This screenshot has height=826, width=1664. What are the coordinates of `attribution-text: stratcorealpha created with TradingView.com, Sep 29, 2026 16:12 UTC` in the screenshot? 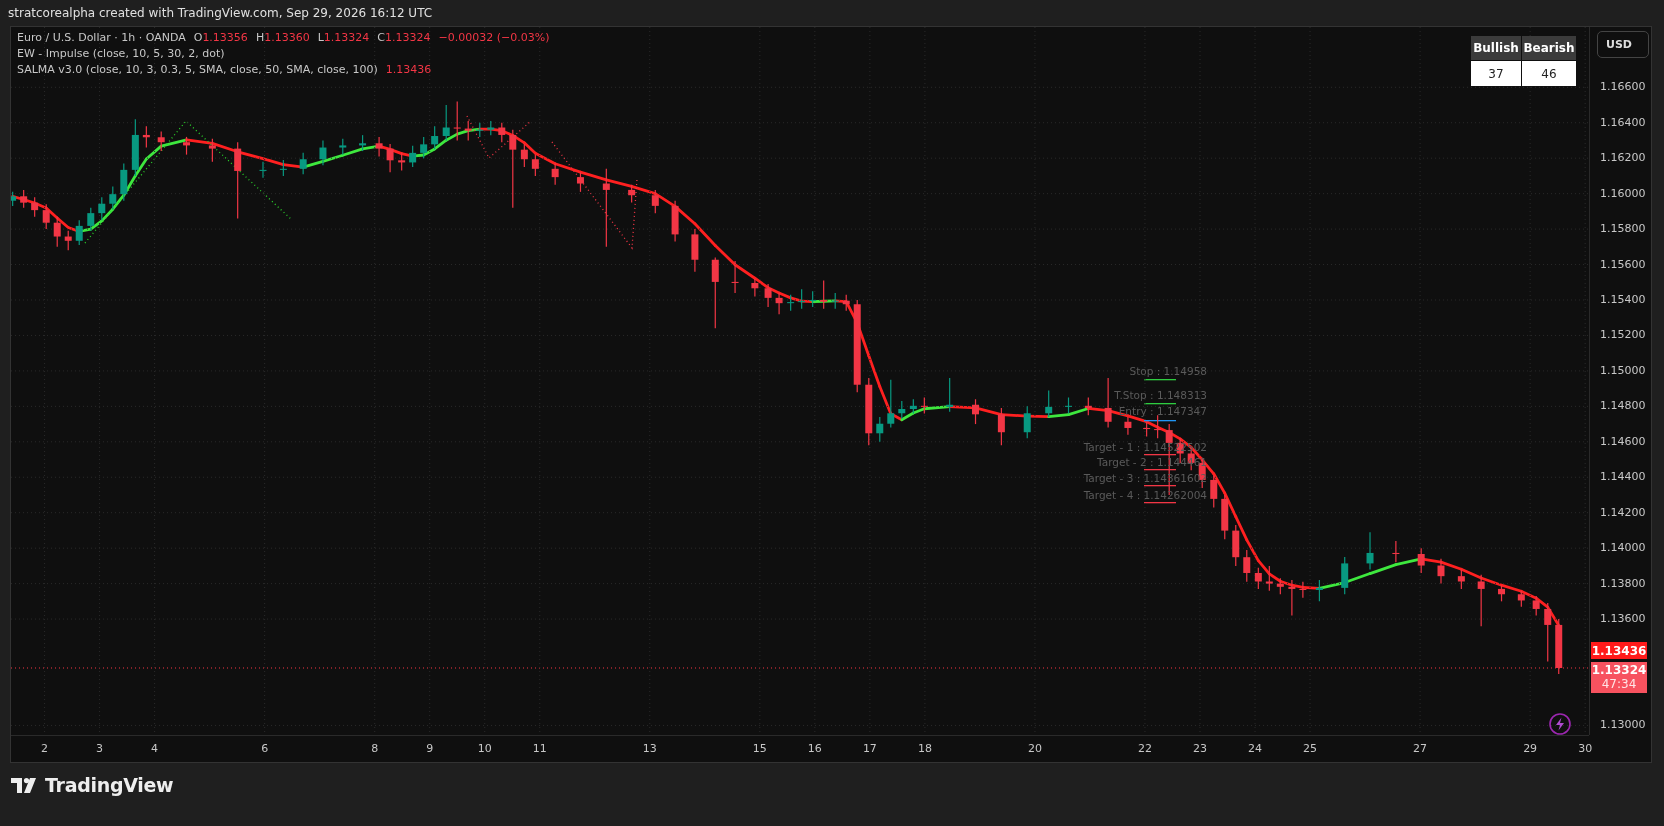 It's located at (220, 13).